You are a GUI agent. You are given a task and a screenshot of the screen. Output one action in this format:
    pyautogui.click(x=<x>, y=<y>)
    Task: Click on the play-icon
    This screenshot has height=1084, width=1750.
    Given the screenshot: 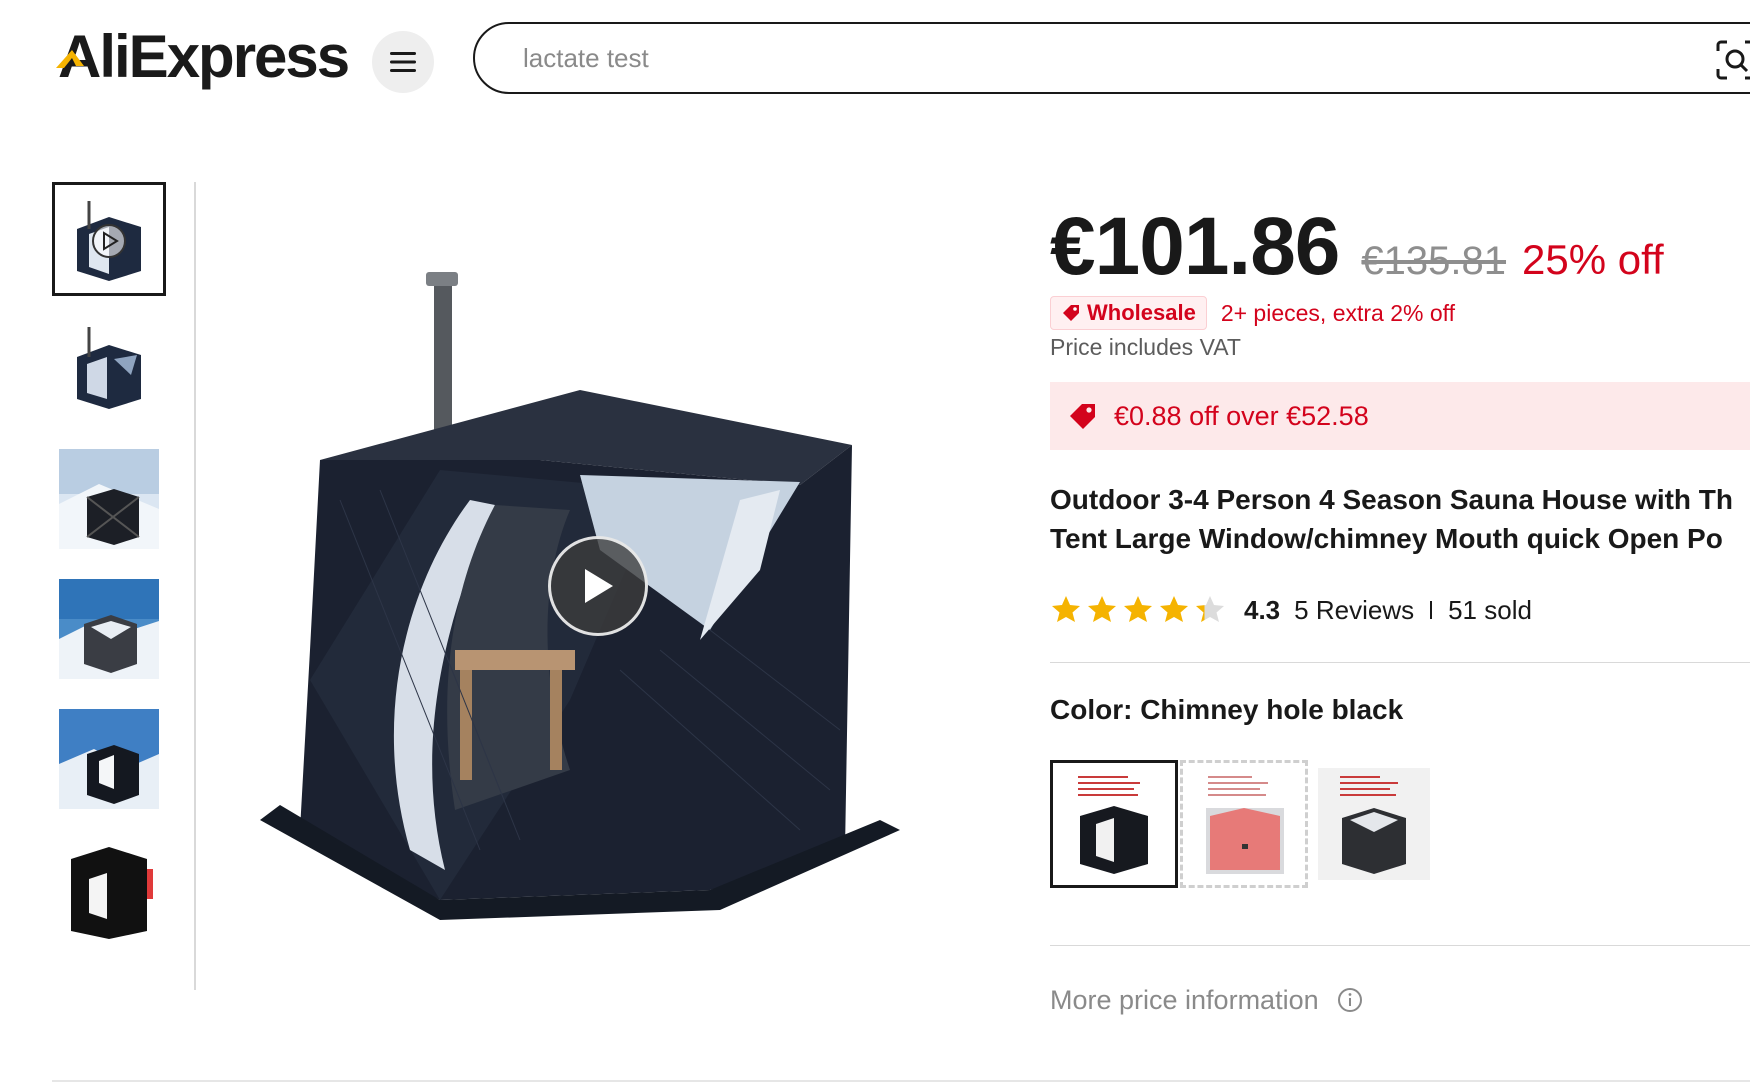 What is the action you would take?
    pyautogui.click(x=599, y=586)
    